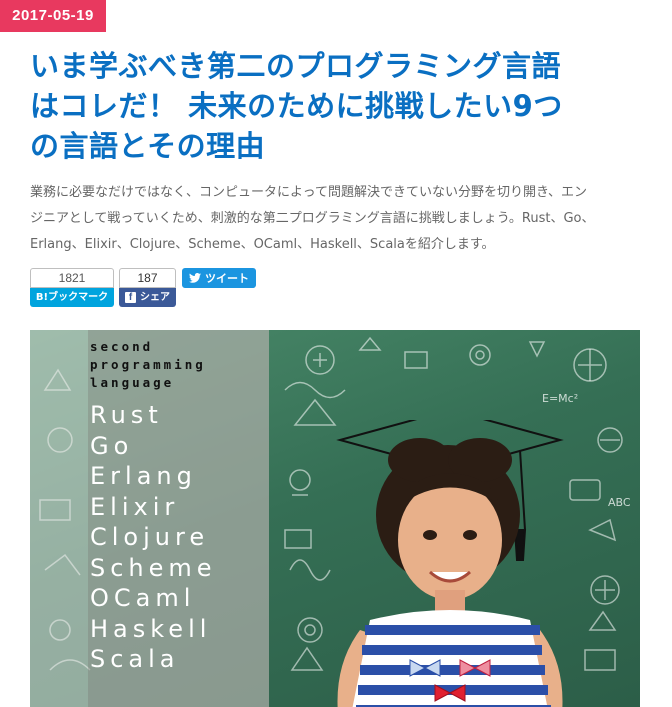 This screenshot has height=707, width=672. I want to click on facebook-share-button: 187 f シェア, so click(147, 288).